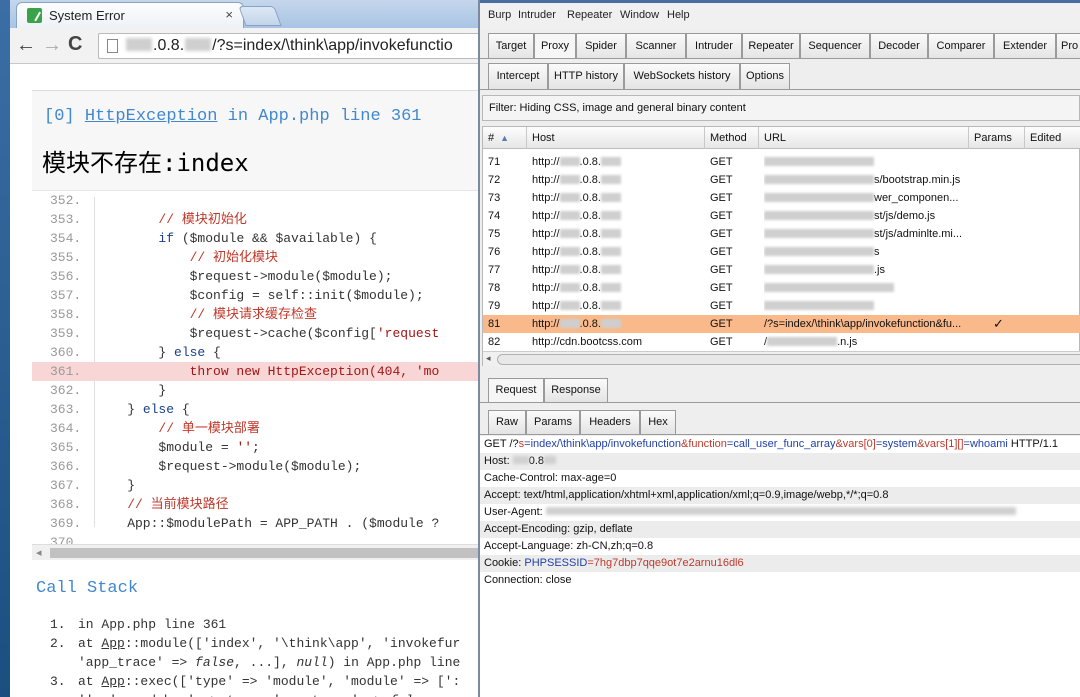 The height and width of the screenshot is (697, 1080). What do you see at coordinates (288, 46) in the screenshot?
I see `address-bar: .0.8./?s=index/\think\app/invokefunctio` at bounding box center [288, 46].